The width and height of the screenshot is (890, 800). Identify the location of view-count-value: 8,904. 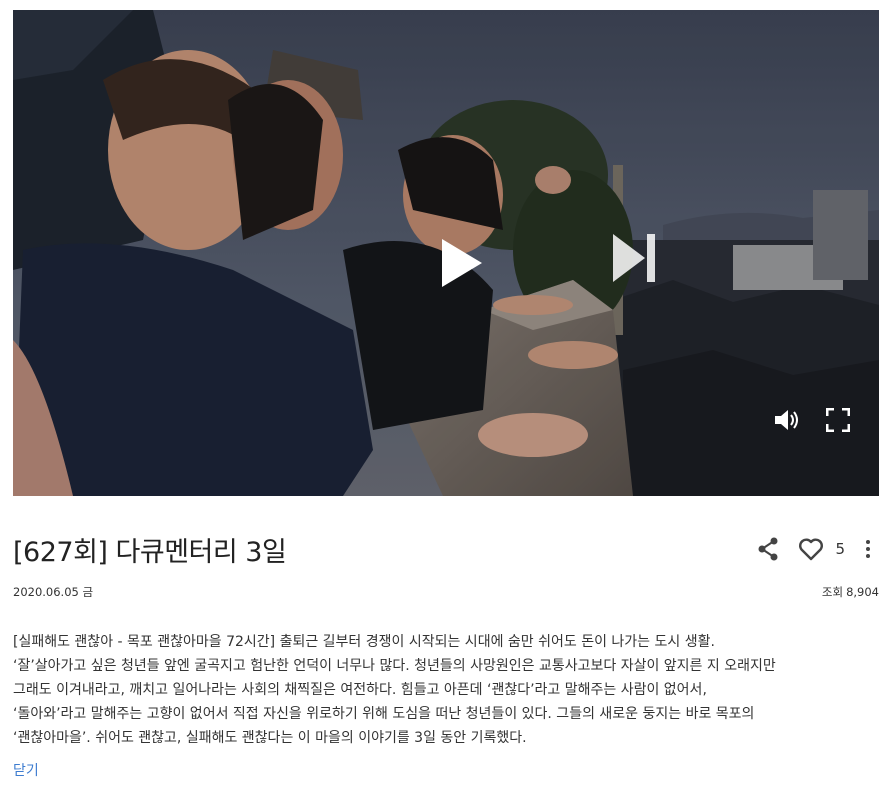
(862, 592).